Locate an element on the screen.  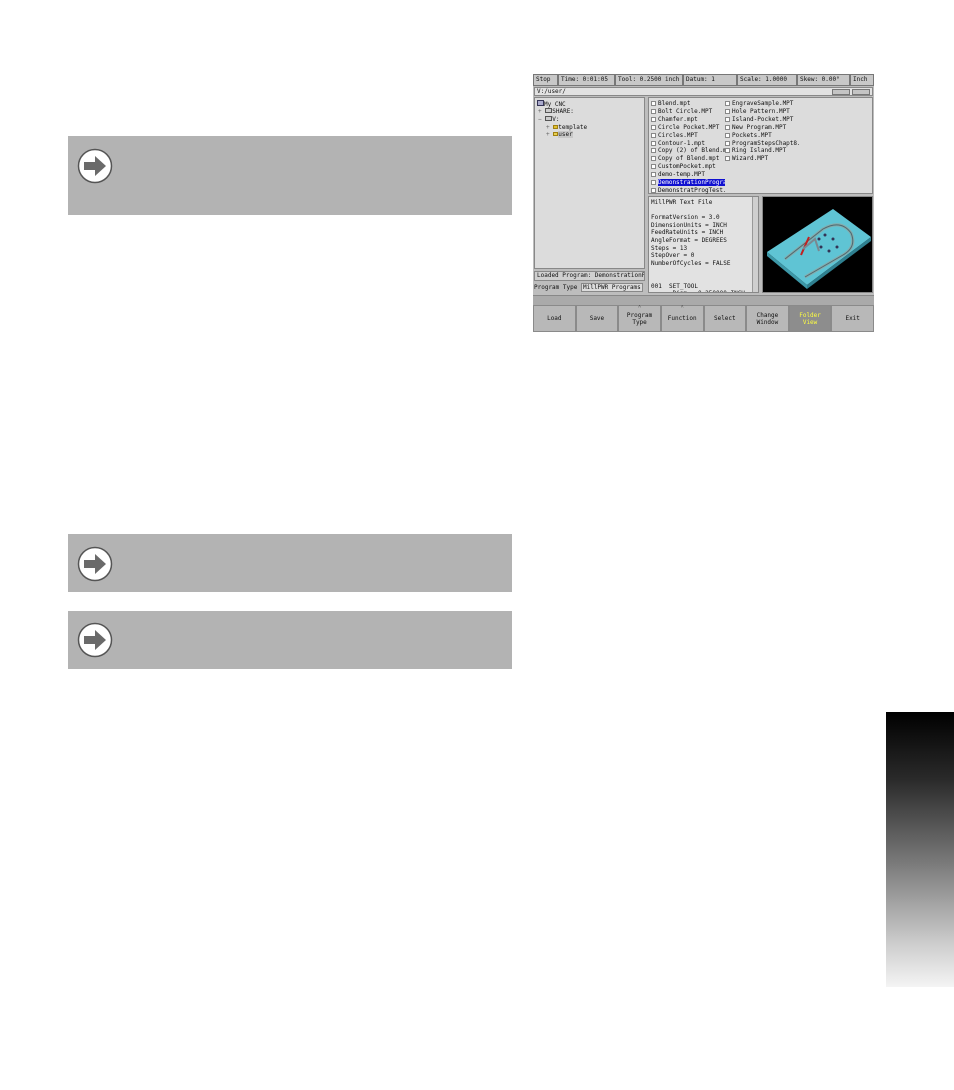
program-preview is located at coordinates (817, 244).